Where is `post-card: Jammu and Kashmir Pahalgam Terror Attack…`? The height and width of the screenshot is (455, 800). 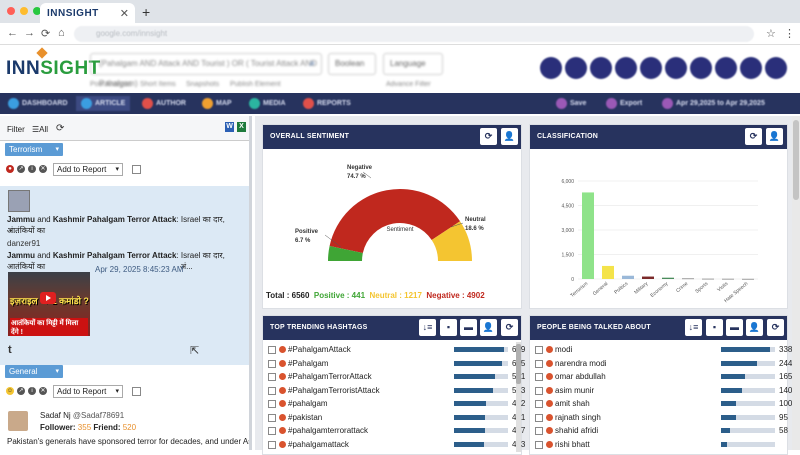
post-card: Jammu and Kashmir Pahalgam Terror Attack… is located at coordinates (124, 275).